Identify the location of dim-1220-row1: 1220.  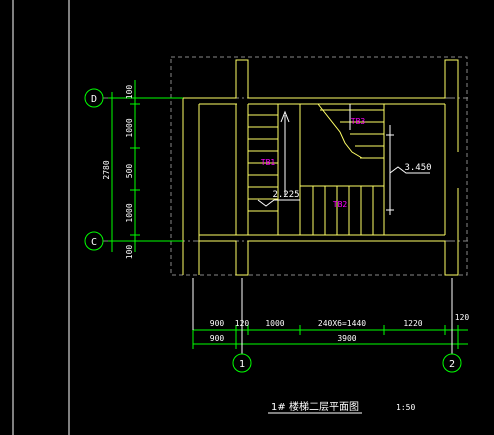
(412, 323).